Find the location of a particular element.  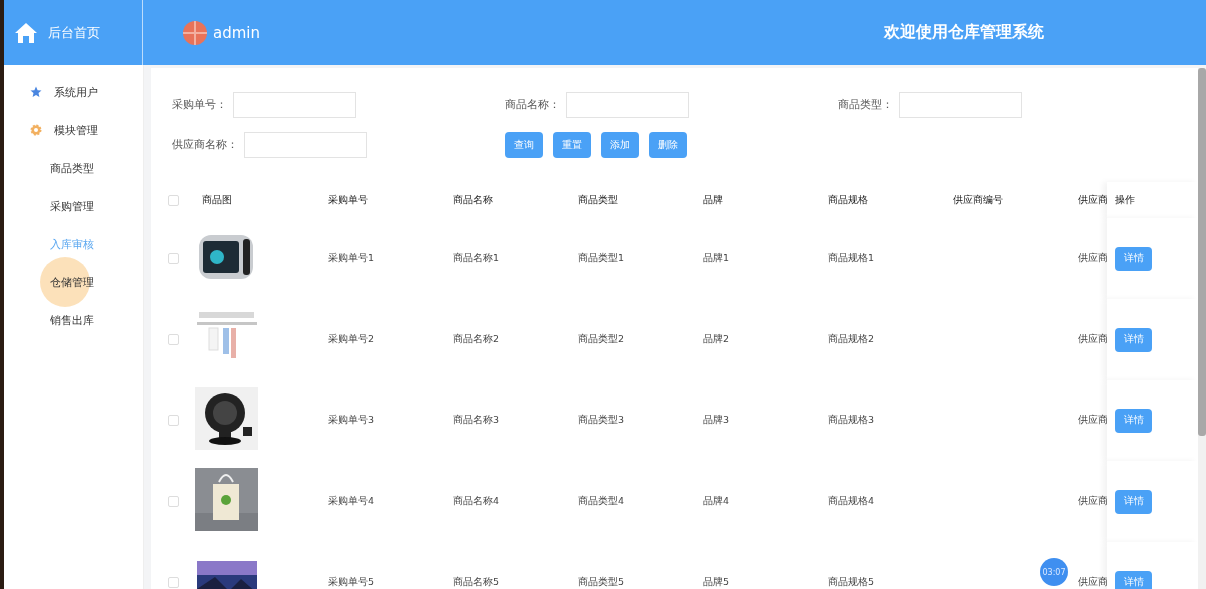

menu-item: 模块管理 is located at coordinates (73, 130).